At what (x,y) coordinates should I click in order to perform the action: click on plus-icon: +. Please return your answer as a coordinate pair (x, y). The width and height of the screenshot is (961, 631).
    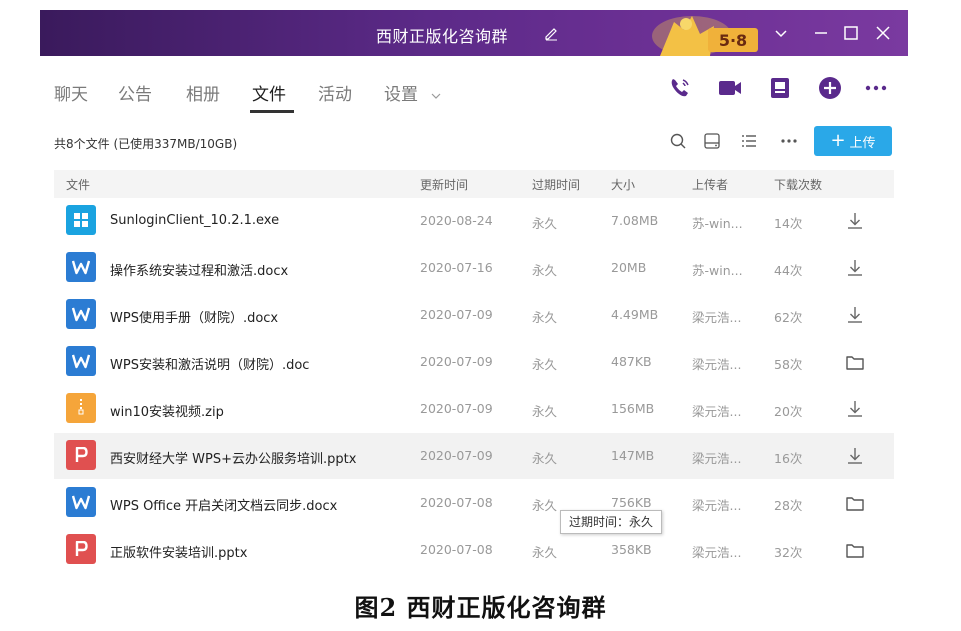
    Looking at the image, I should click on (838, 140).